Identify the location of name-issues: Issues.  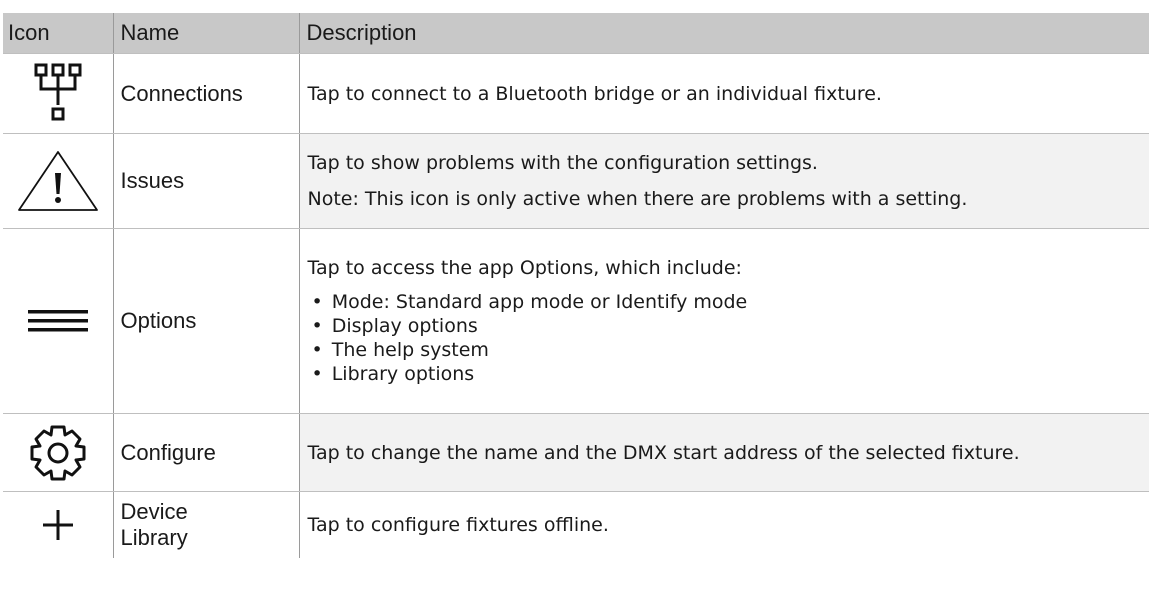
(205, 181).